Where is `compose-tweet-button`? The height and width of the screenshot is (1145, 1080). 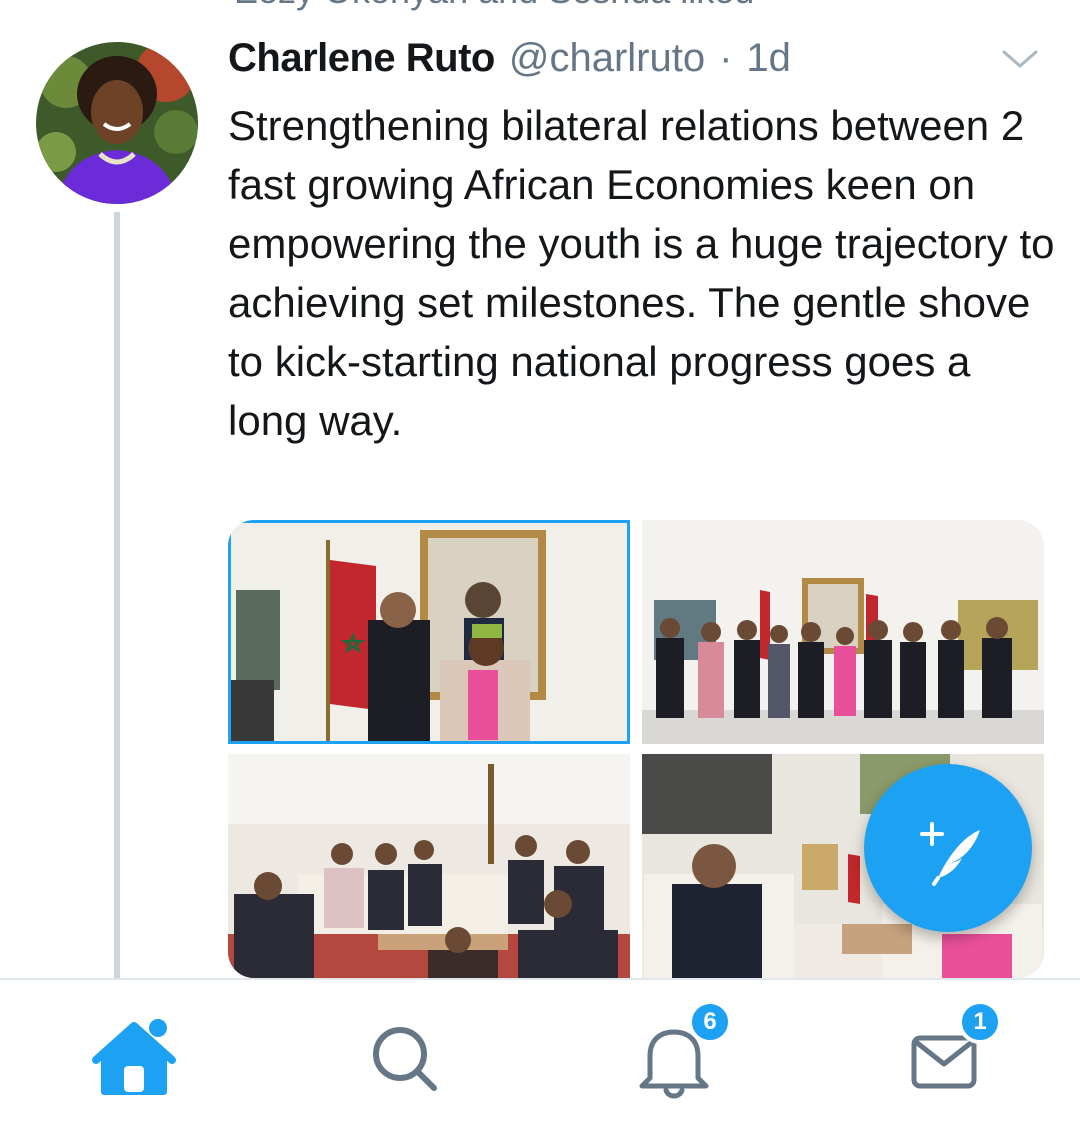 compose-tweet-button is located at coordinates (948, 848).